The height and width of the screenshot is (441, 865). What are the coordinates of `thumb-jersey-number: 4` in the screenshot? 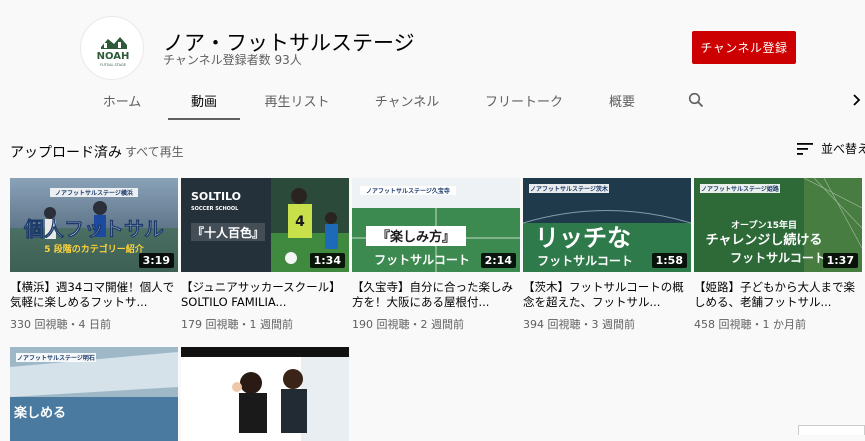 It's located at (300, 222).